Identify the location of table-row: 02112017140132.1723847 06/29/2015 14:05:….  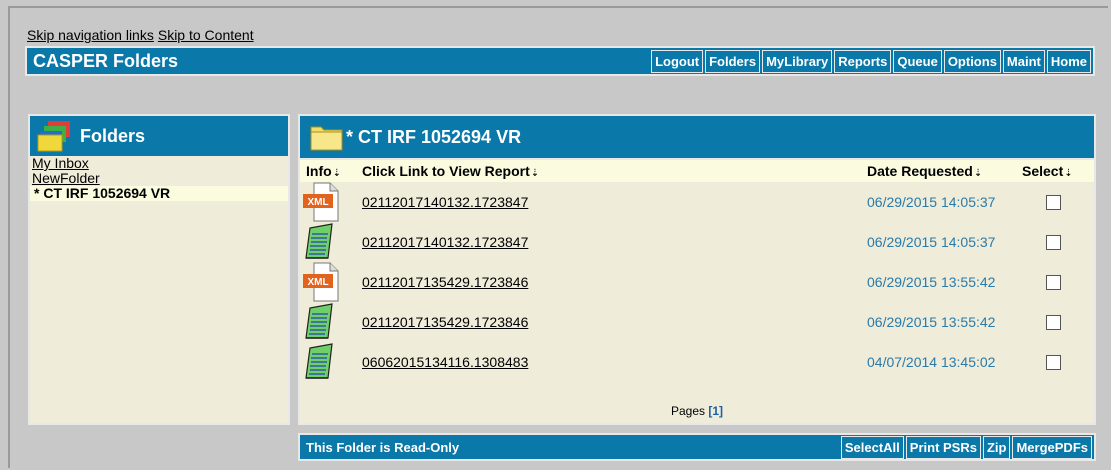
(697, 242).